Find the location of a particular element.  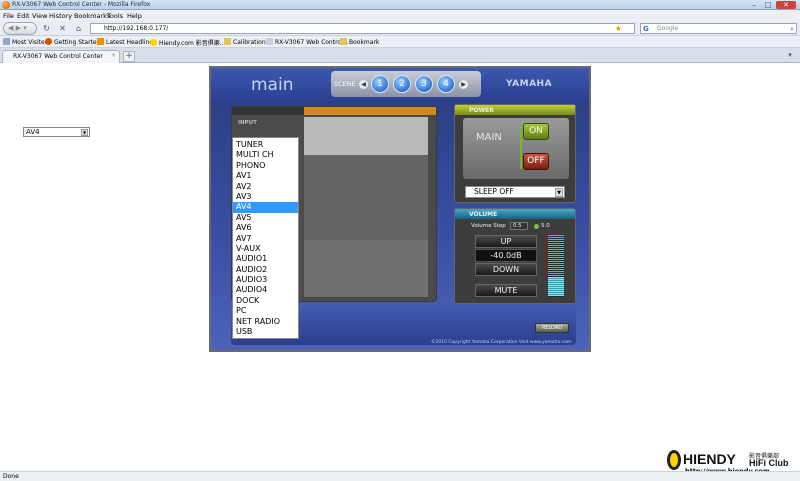

menu-help: Help is located at coordinates (134, 16).